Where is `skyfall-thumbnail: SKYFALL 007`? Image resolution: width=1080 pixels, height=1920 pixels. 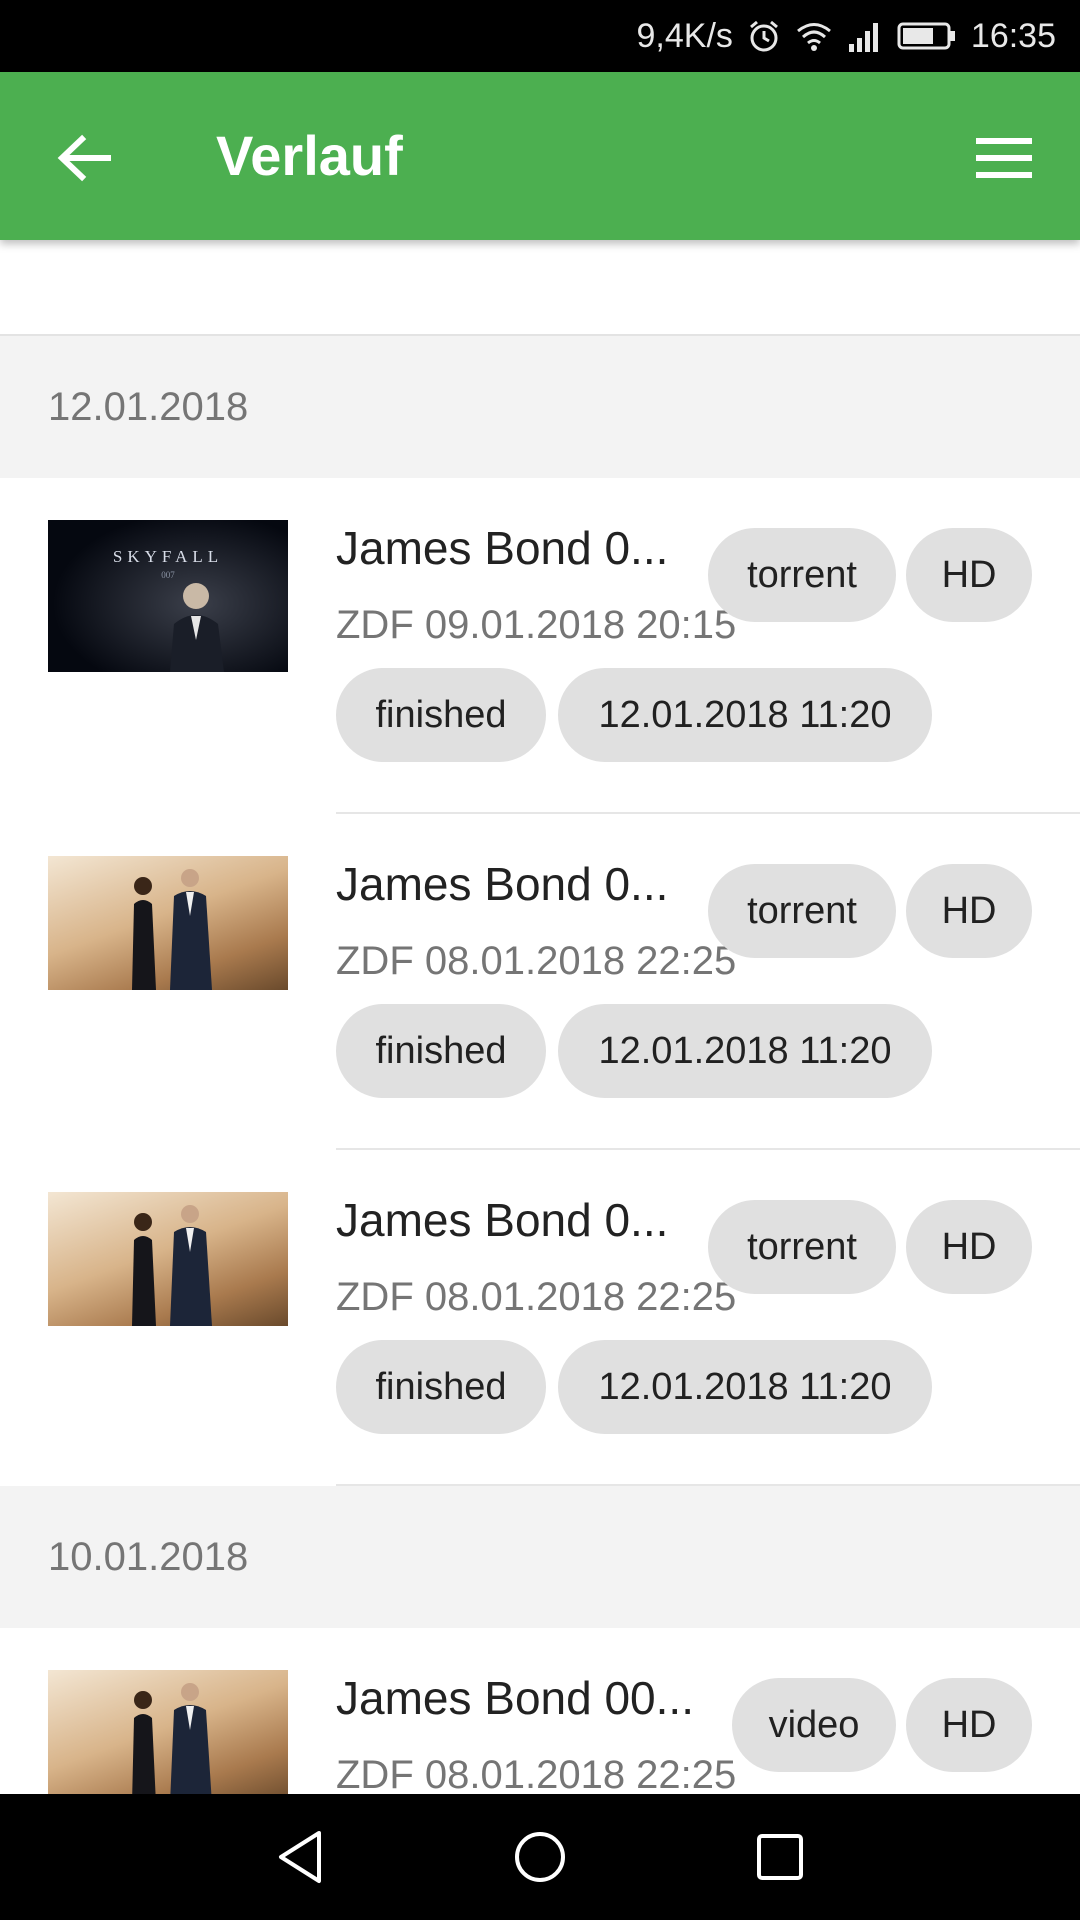 skyfall-thumbnail: SKYFALL 007 is located at coordinates (168, 596).